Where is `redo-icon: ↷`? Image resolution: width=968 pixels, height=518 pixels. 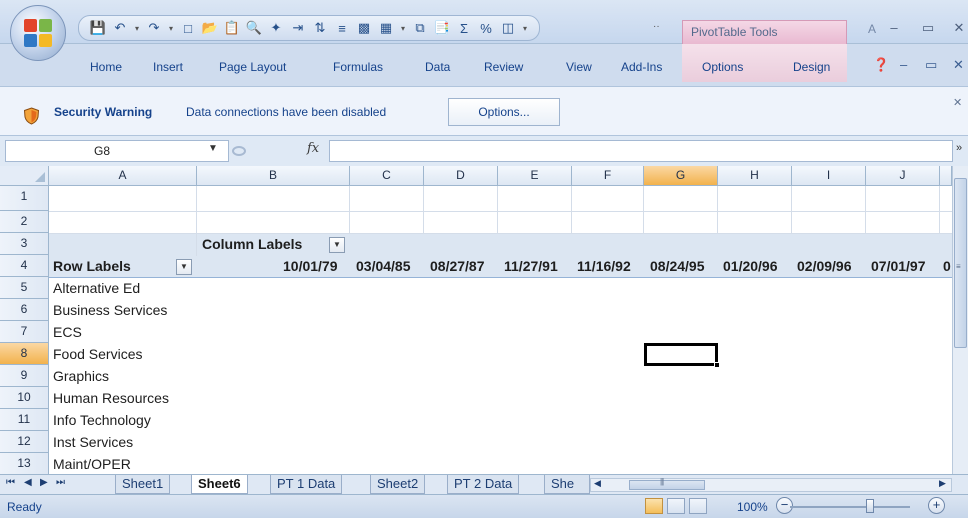 redo-icon: ↷ is located at coordinates (154, 28).